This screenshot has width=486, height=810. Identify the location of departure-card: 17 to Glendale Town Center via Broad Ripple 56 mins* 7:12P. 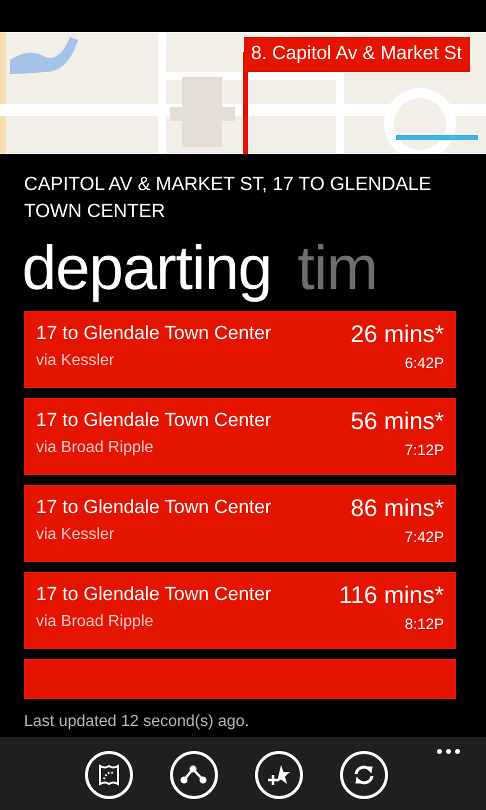
(240, 436).